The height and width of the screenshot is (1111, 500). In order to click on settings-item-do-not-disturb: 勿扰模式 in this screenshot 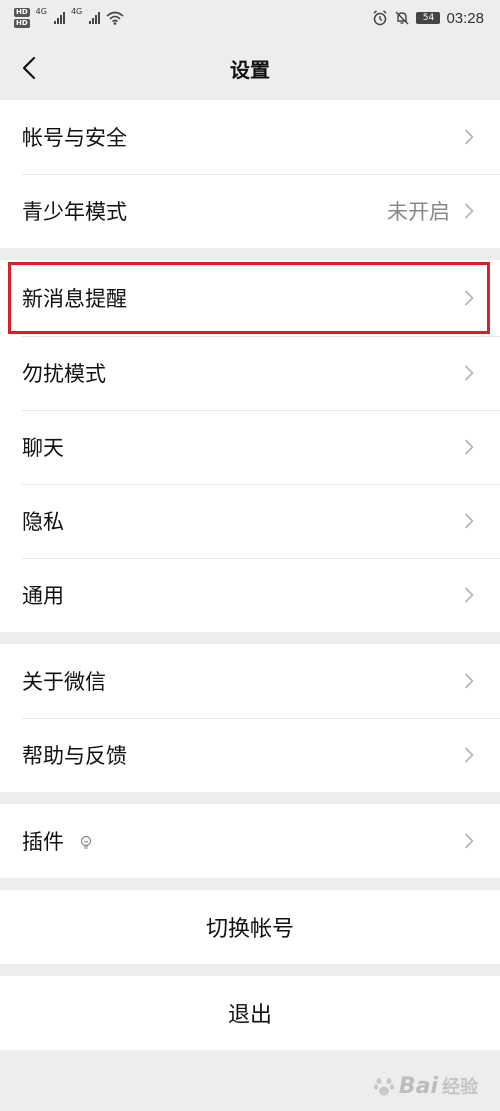, I will do `click(250, 373)`.